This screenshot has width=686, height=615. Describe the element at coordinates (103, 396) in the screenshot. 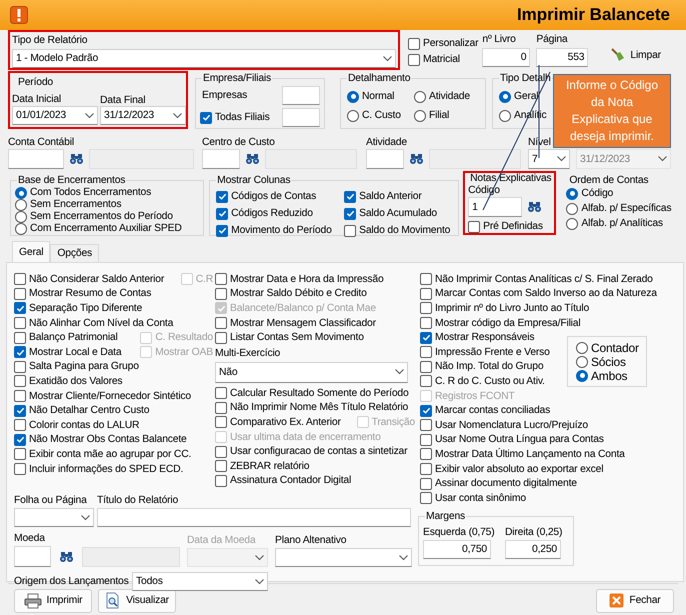

I see `checkbox: Mostrar Cliente/Fornecedor Sintético` at that location.